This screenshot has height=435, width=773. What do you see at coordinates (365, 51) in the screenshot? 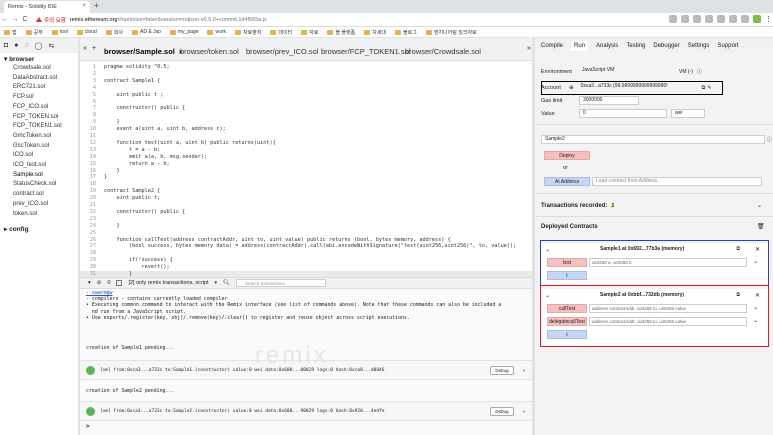
I see `editor-tab: browser/FCP_TOKEN1.sol` at bounding box center [365, 51].